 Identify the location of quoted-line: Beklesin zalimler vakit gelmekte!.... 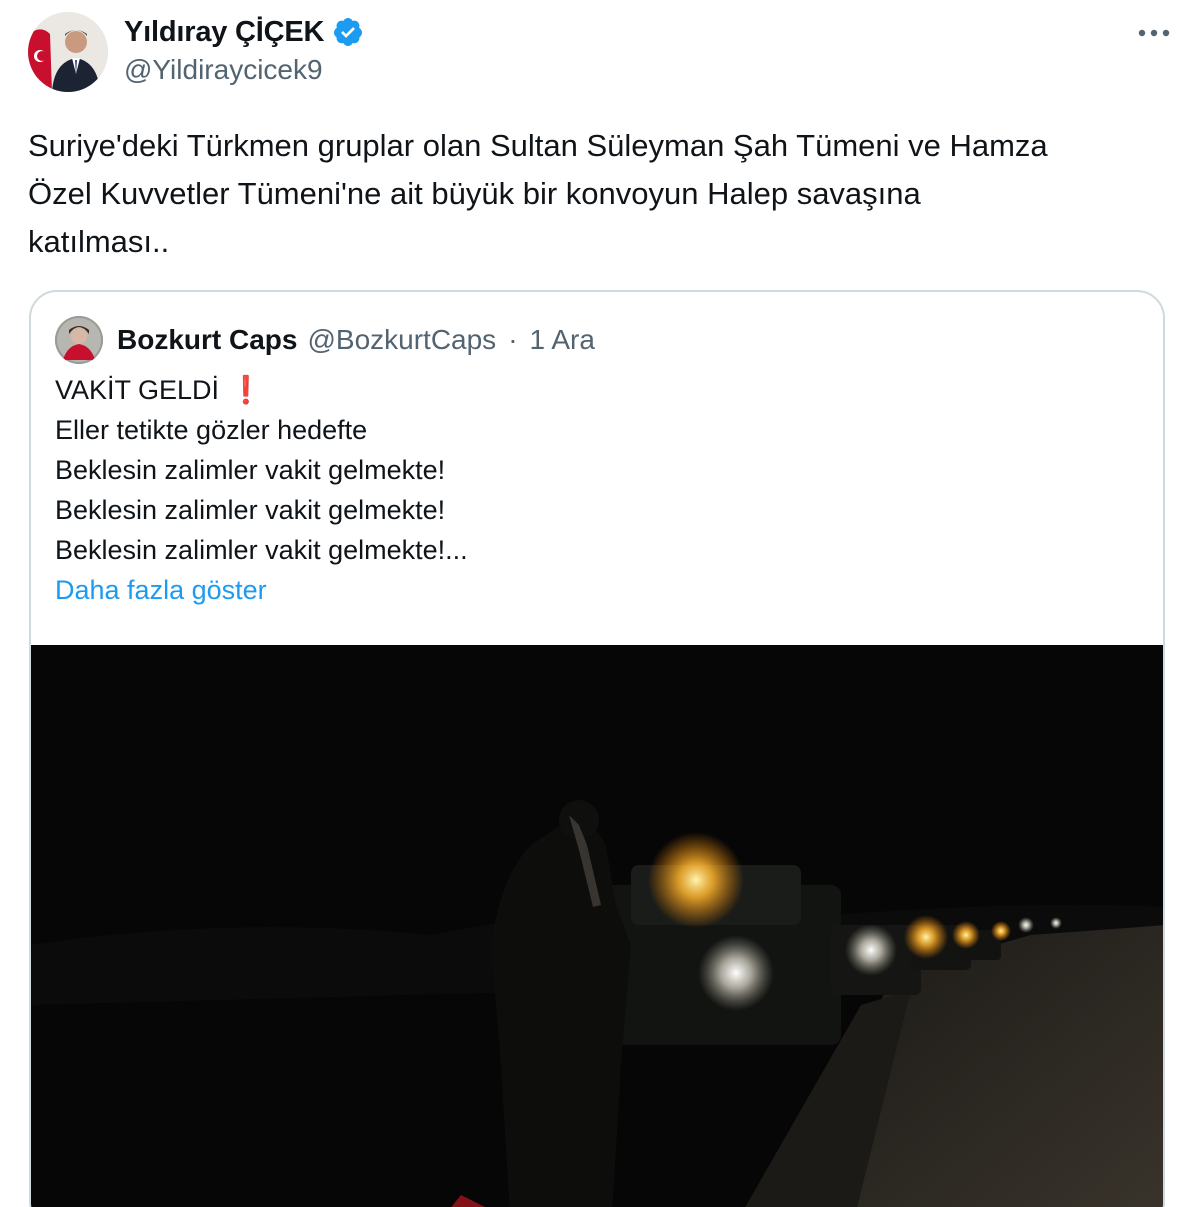
(261, 550).